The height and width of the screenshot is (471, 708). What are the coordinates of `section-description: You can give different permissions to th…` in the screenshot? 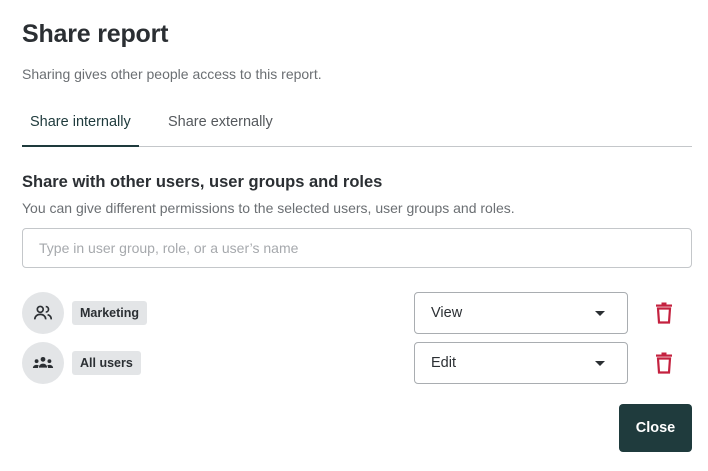 It's located at (268, 208).